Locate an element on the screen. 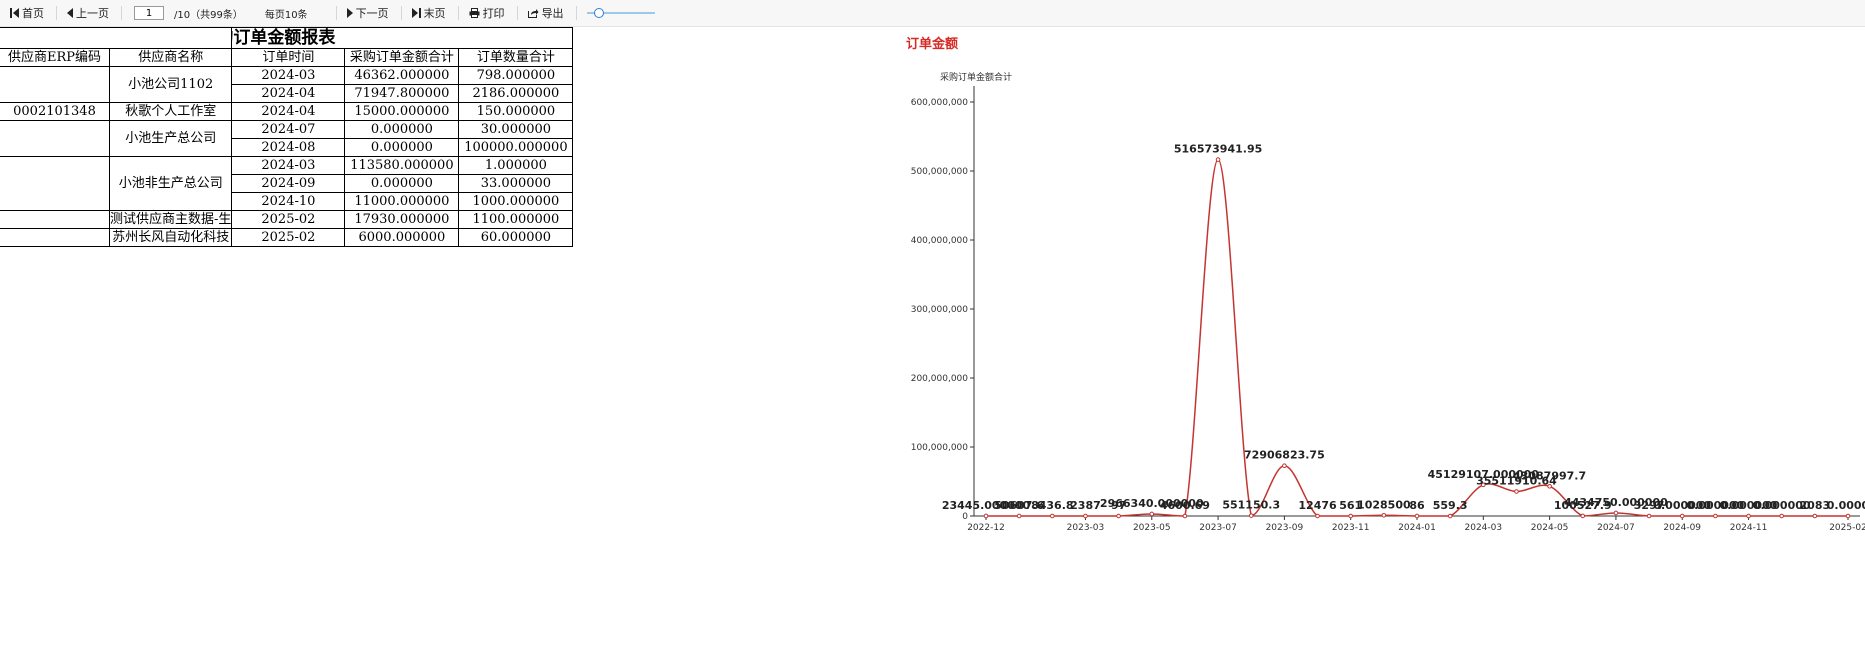 This screenshot has height=665, width=1865. y-tick-label: 200,000,000 is located at coordinates (940, 379).